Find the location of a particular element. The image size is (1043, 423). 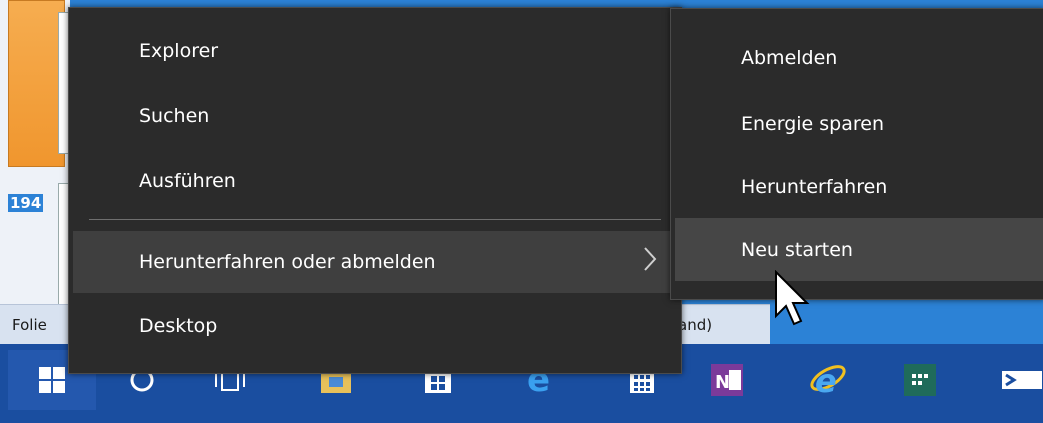

internet-explorer-icon: e is located at coordinates (828, 380).